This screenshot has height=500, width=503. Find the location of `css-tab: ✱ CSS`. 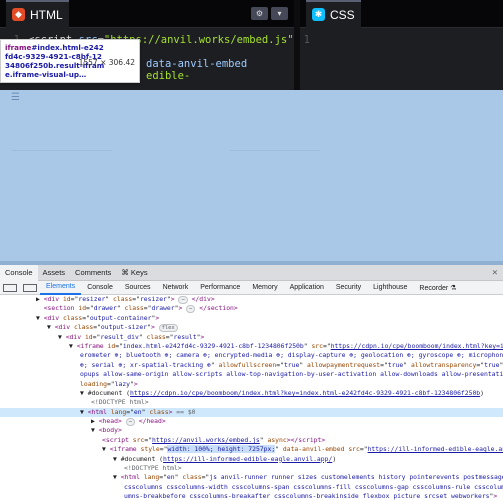

css-tab: ✱ CSS is located at coordinates (333, 14).